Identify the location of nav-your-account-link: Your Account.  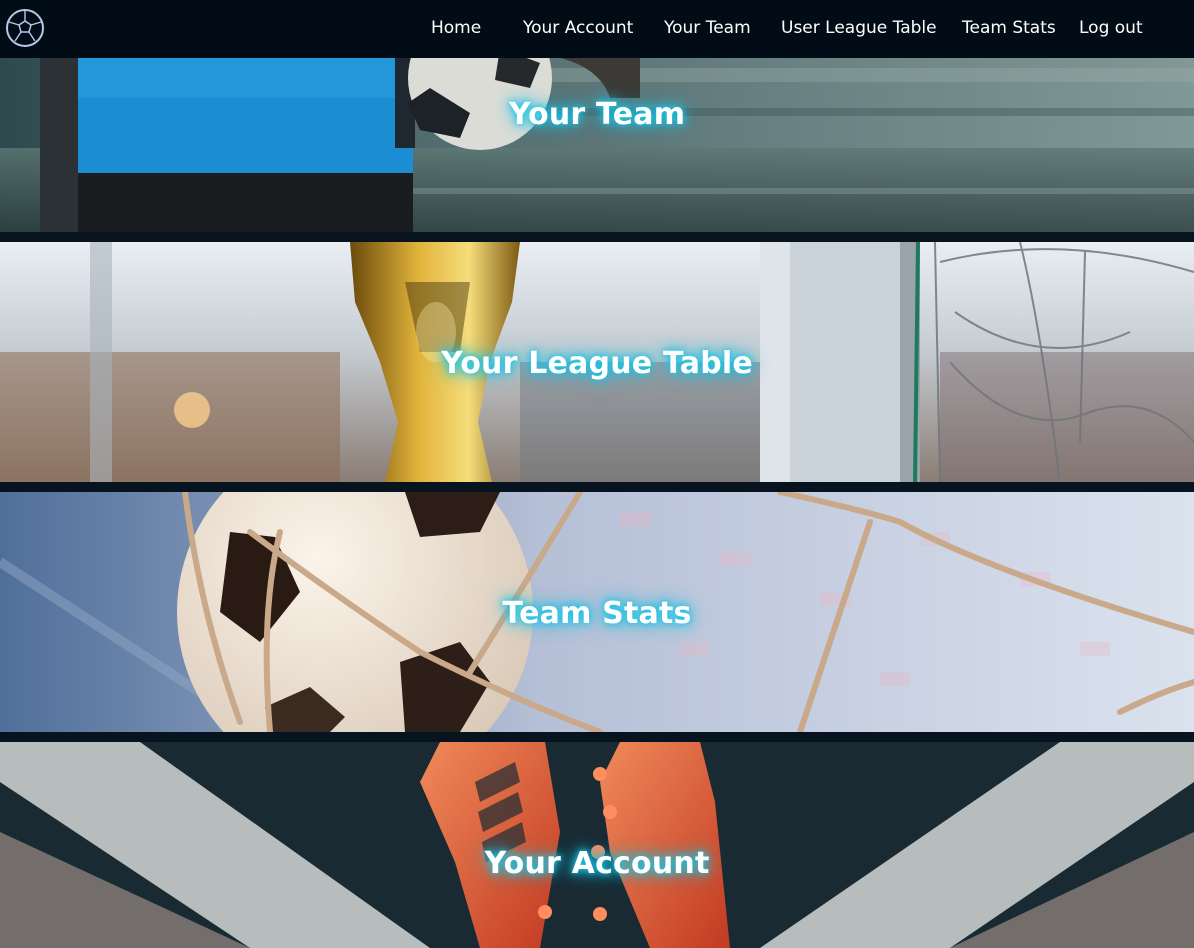
(578, 28).